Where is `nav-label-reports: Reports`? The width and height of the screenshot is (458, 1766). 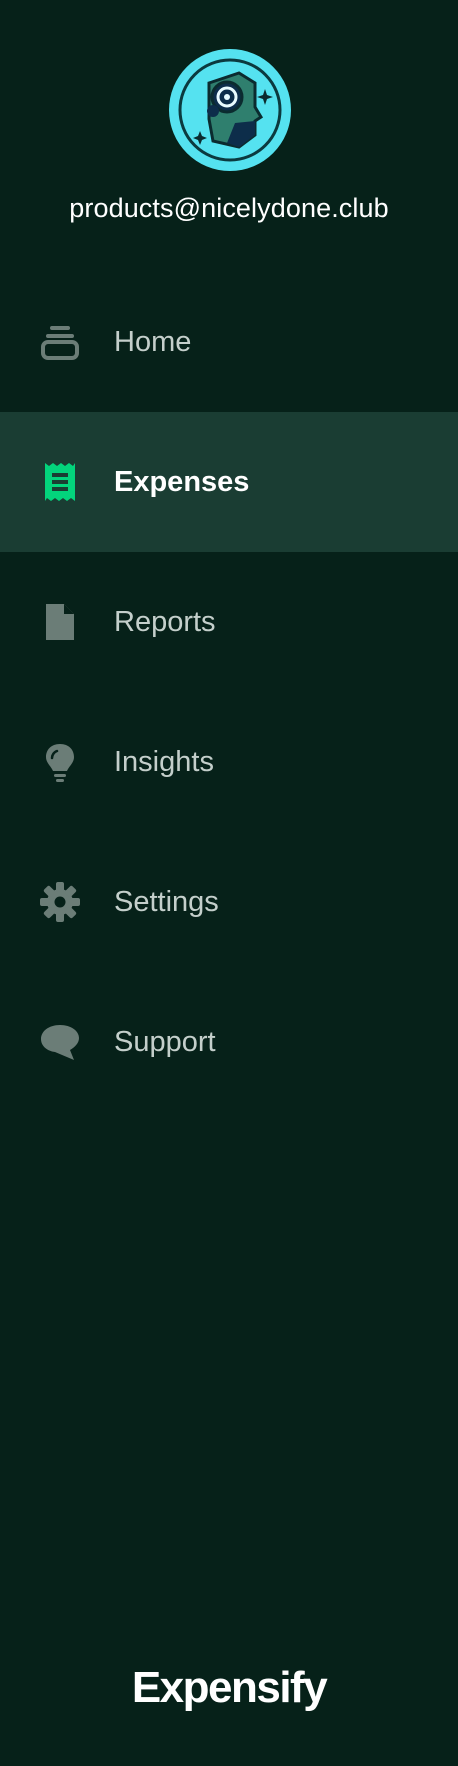
nav-label-reports: Reports is located at coordinates (165, 622).